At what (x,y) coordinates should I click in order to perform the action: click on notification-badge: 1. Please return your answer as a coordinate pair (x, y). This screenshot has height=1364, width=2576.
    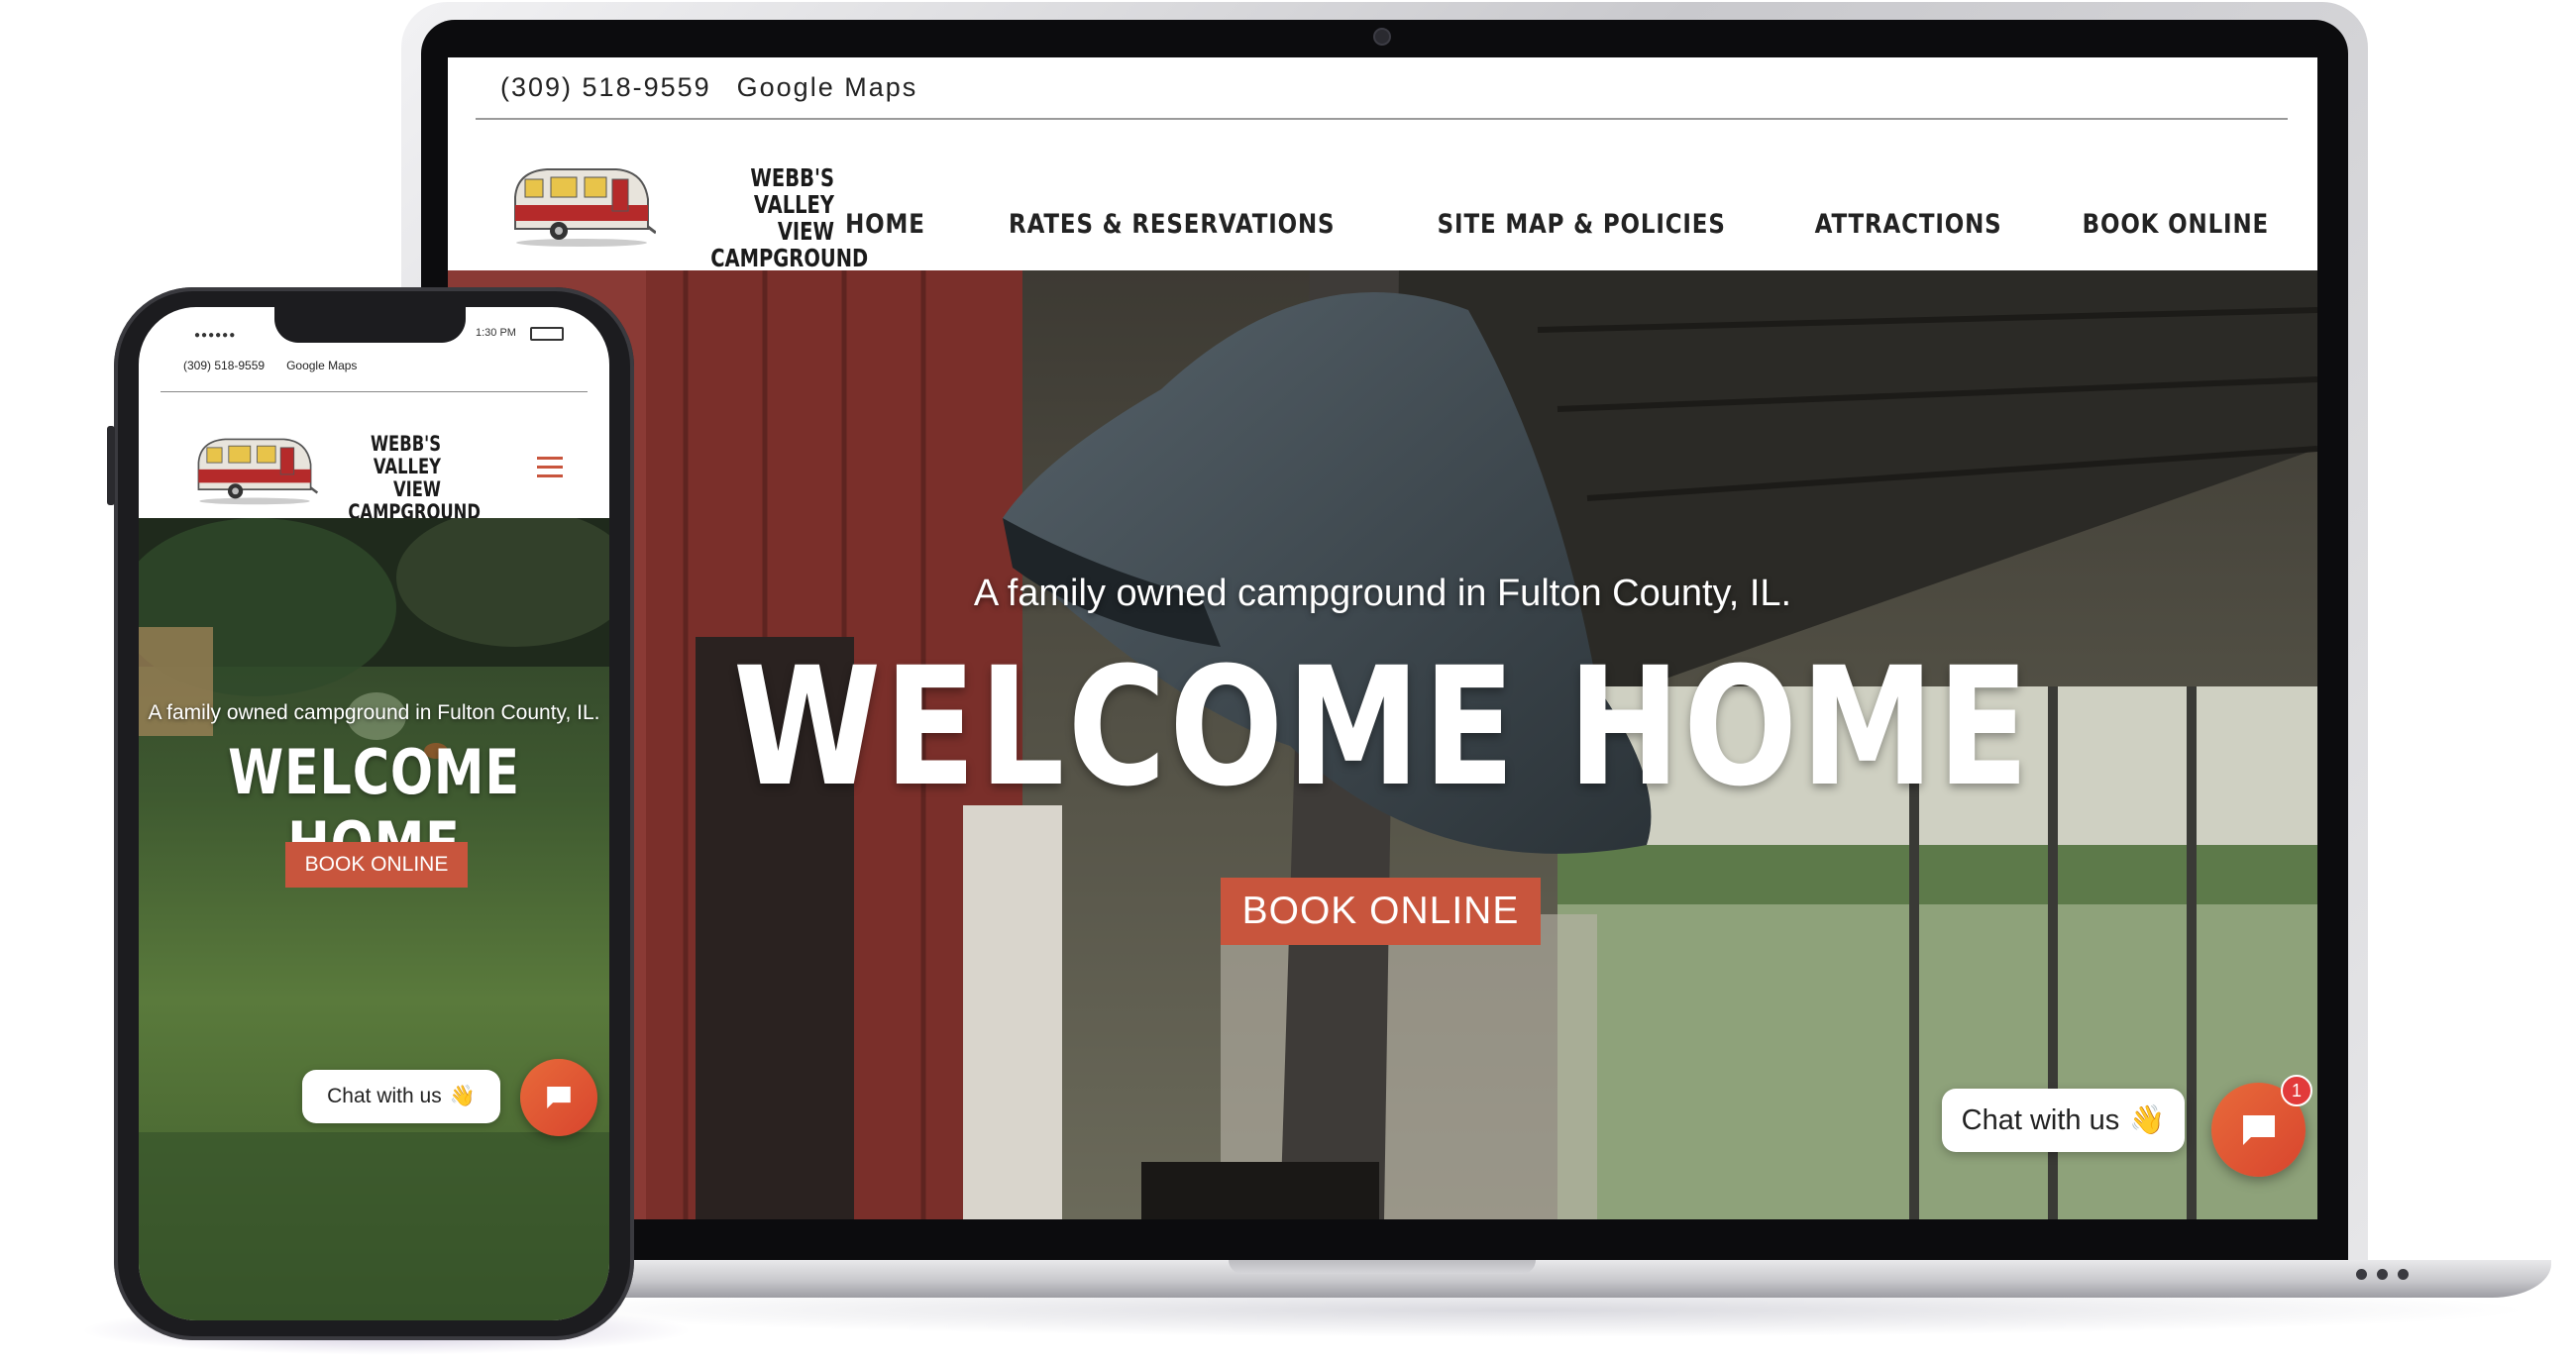
    Looking at the image, I should click on (2296, 1090).